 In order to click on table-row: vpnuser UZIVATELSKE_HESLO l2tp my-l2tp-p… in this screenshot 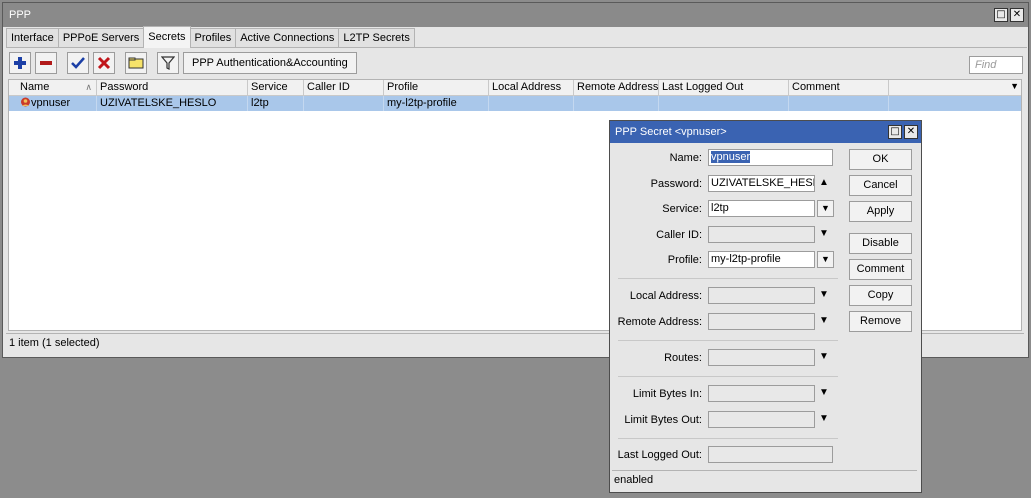, I will do `click(515, 103)`.